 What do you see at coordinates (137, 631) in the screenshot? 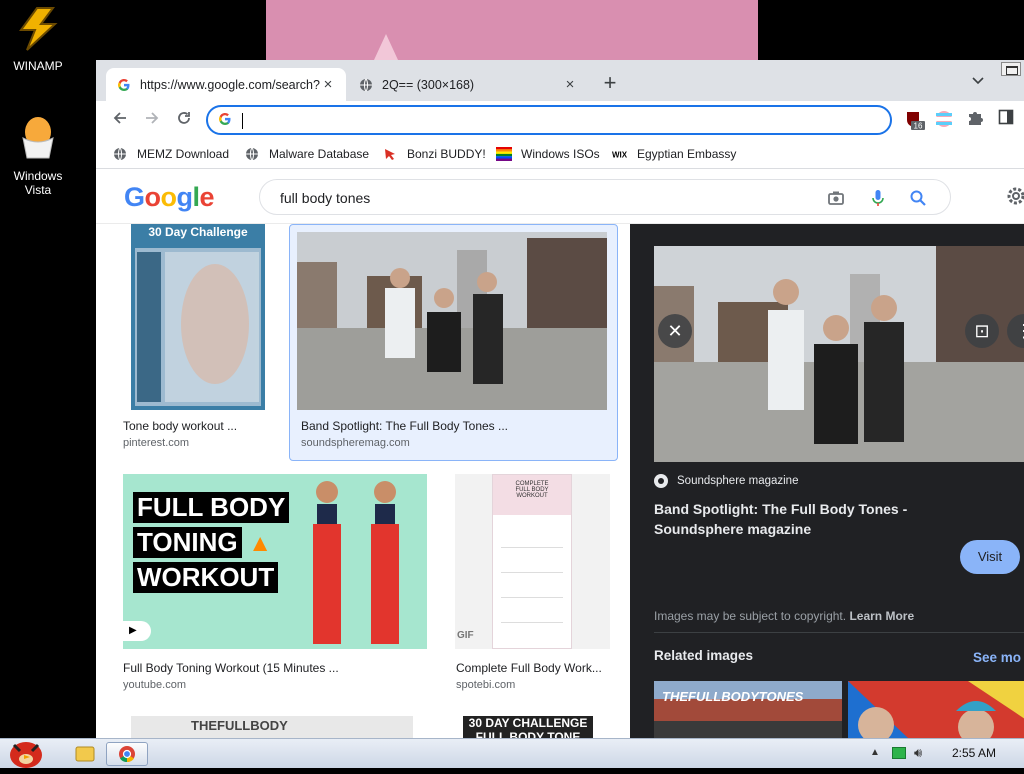
I see `play-icon: ▶` at bounding box center [137, 631].